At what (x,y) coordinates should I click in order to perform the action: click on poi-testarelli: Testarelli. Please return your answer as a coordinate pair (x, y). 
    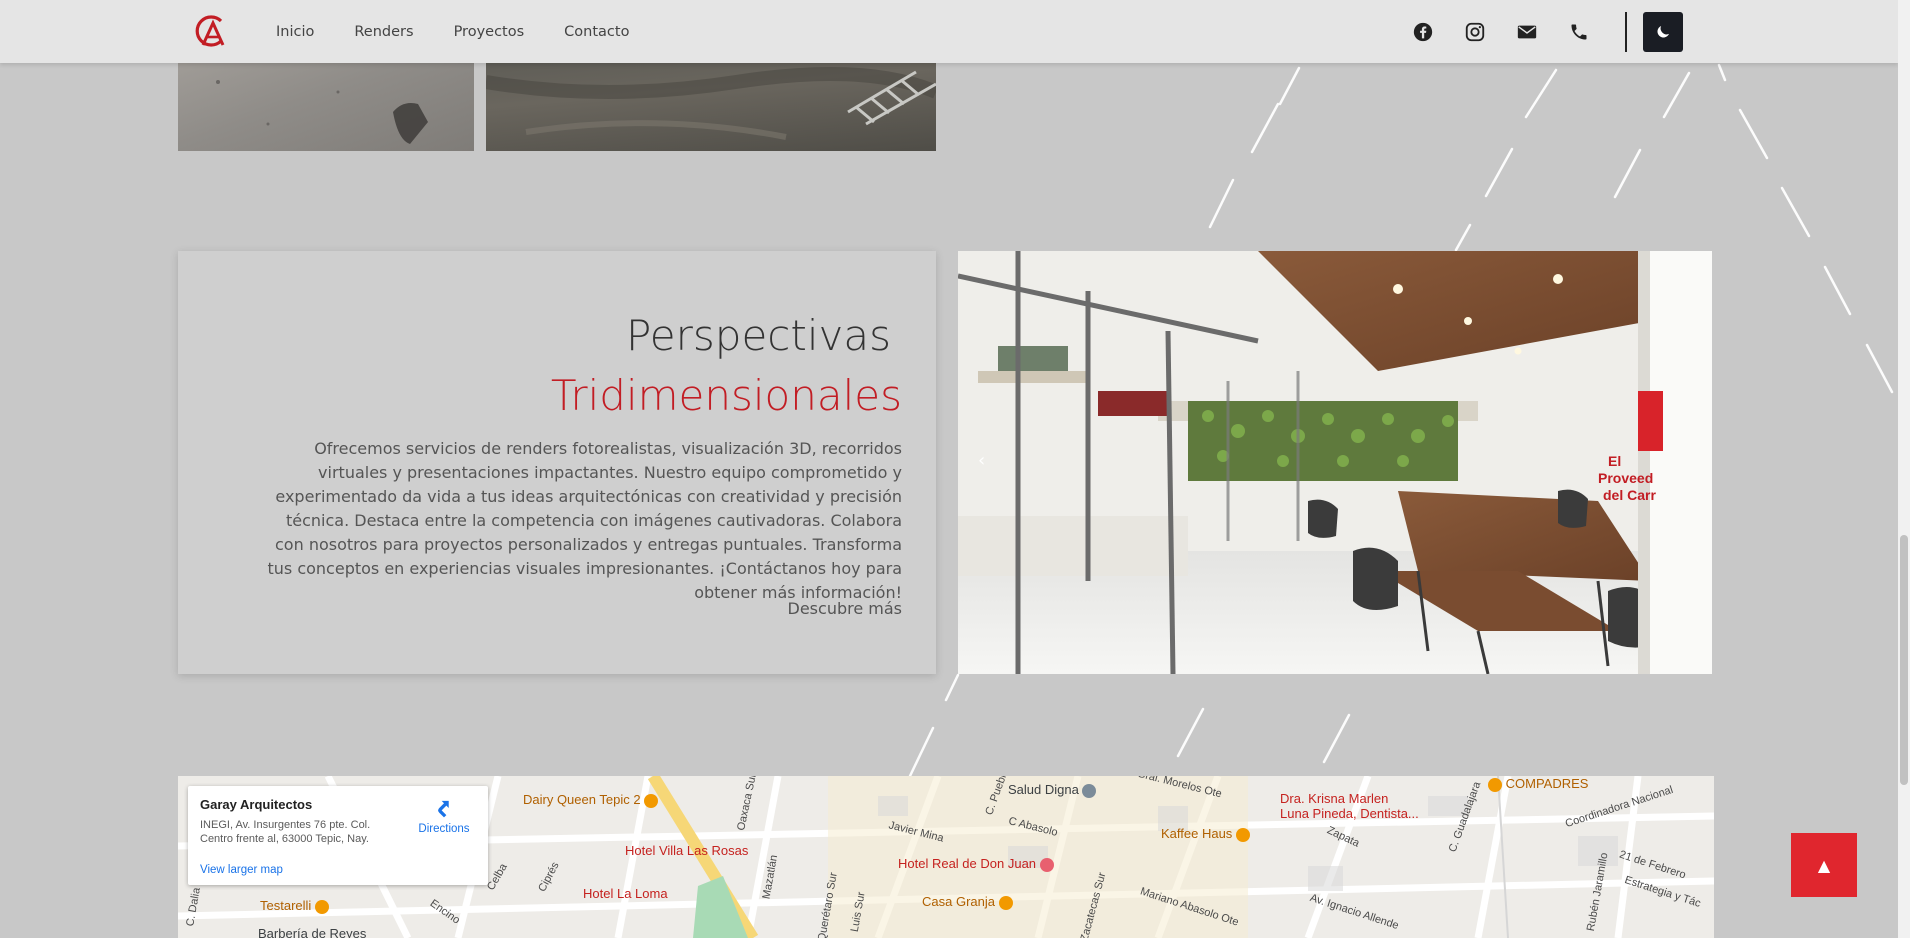
    Looking at the image, I should click on (294, 906).